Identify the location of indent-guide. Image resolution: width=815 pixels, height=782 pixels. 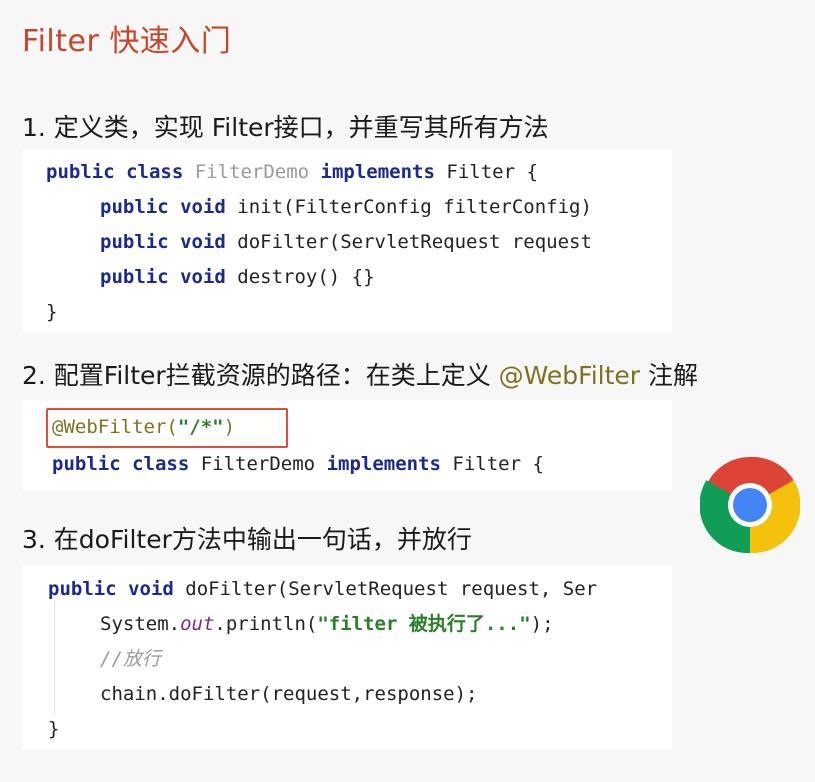
(54, 657).